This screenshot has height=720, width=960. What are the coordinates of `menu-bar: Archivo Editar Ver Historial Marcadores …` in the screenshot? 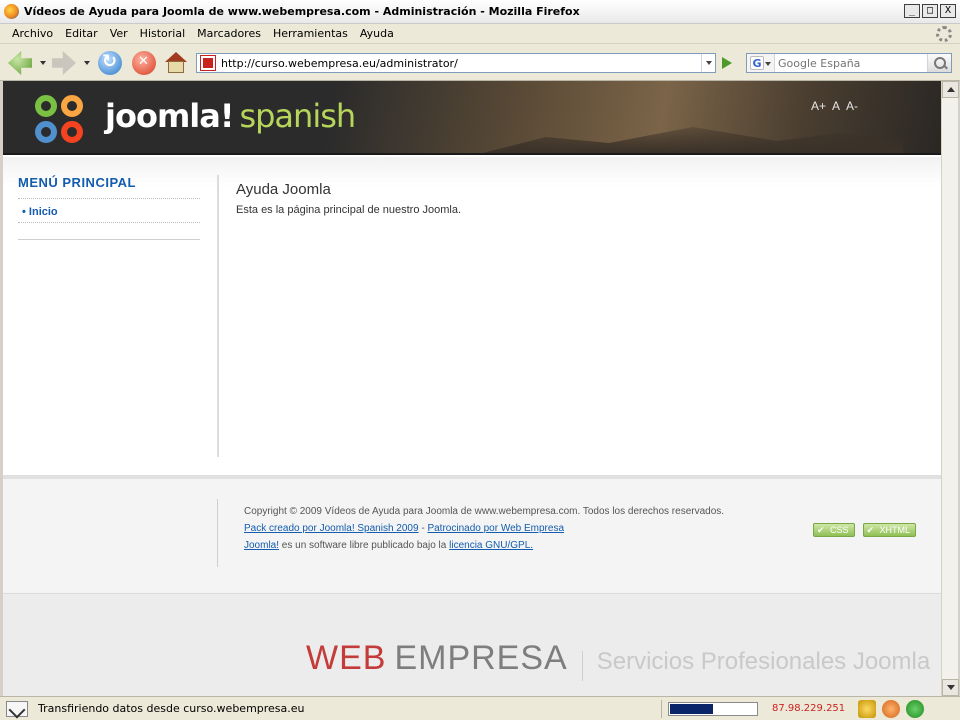 It's located at (480, 34).